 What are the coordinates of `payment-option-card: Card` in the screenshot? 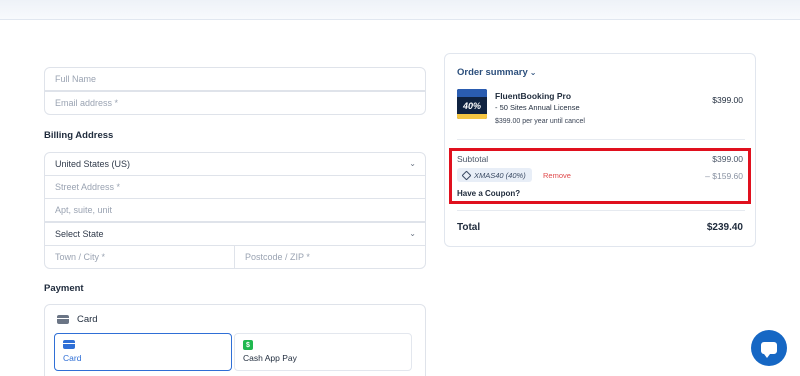 It's located at (143, 352).